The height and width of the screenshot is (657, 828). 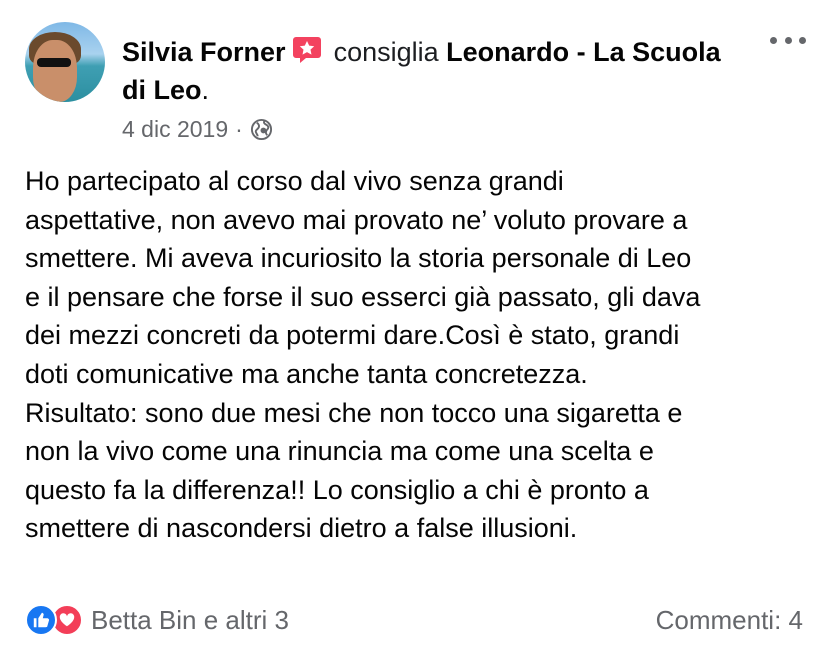 I want to click on like-icon, so click(x=41, y=620).